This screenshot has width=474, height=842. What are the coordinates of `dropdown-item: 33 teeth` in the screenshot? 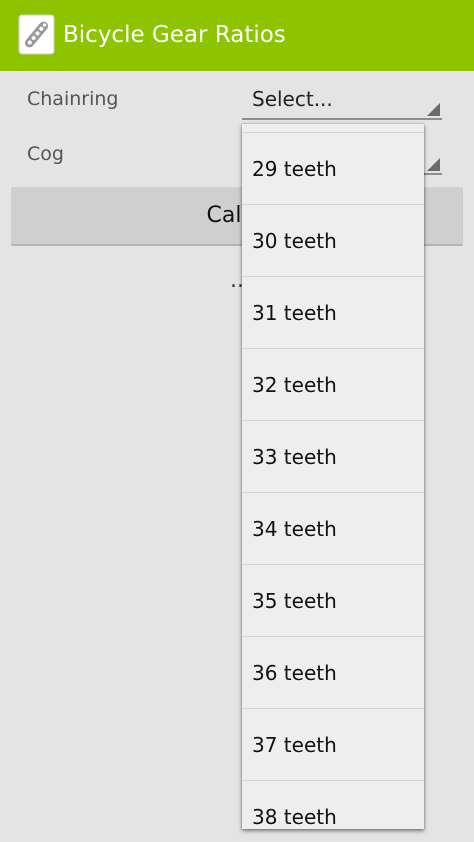 It's located at (333, 456).